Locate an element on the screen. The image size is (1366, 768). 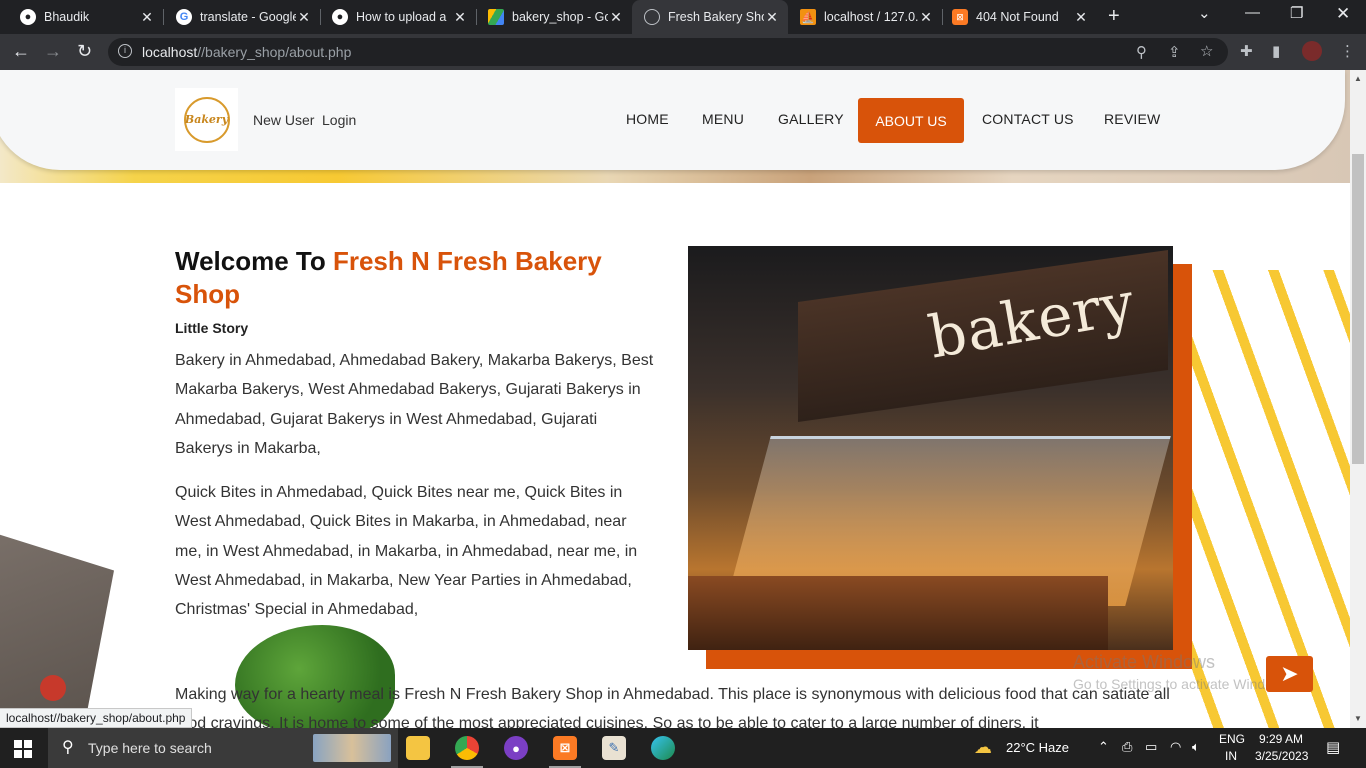
nav-about-us: ABOUT US is located at coordinates (911, 120).